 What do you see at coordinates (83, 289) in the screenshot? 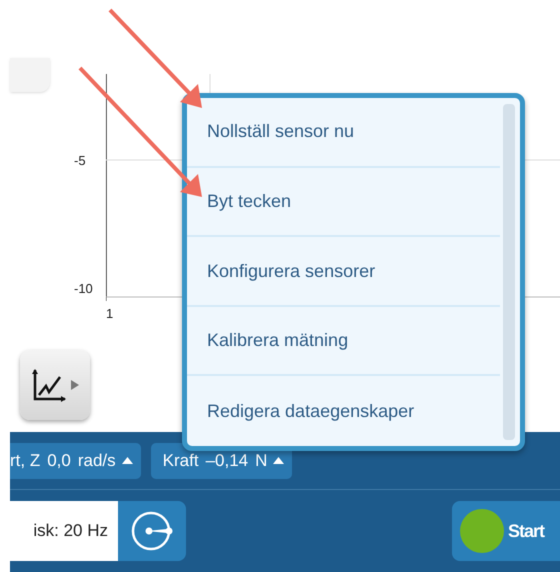
I see `y-tick-label: -10` at bounding box center [83, 289].